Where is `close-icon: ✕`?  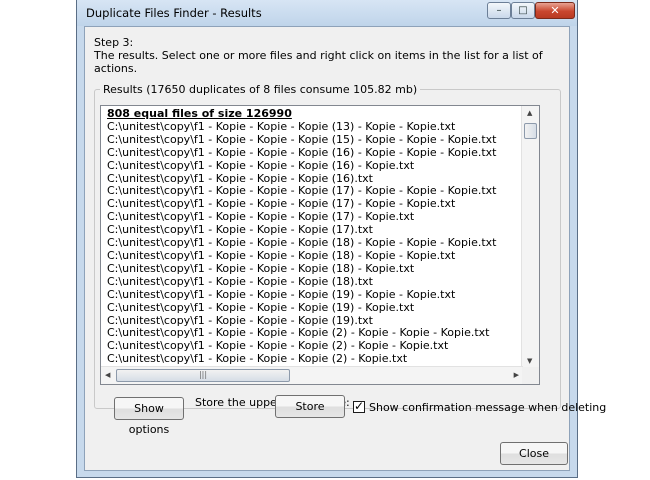 close-icon: ✕ is located at coordinates (555, 10).